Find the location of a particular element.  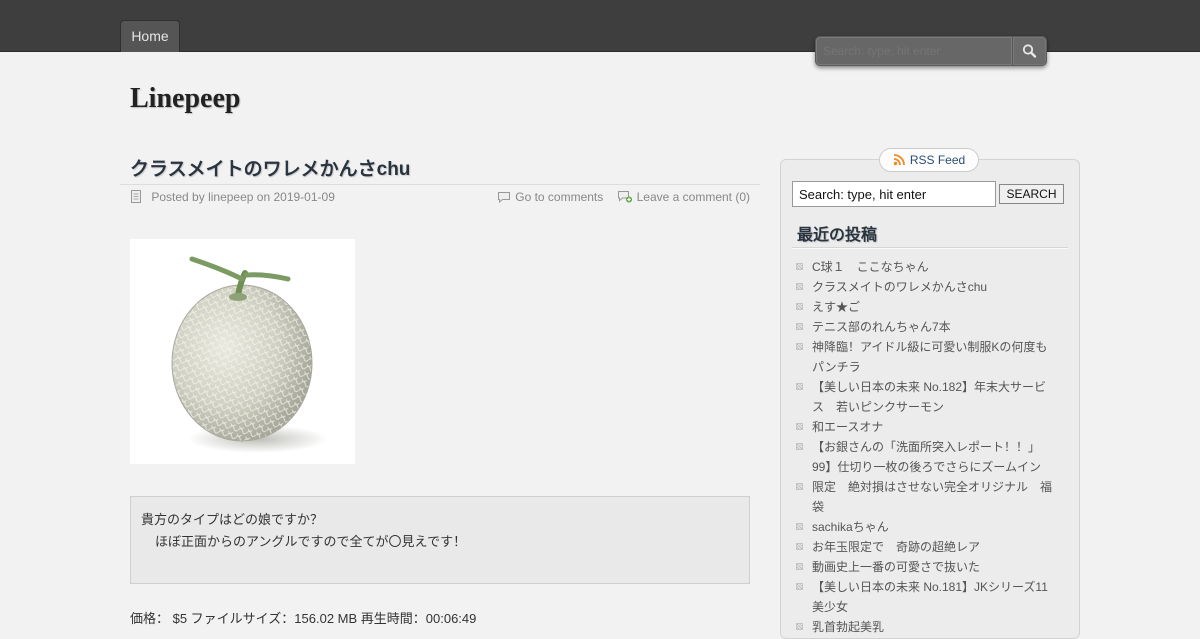

go-to-comments-label: Go to comments is located at coordinates (559, 197).